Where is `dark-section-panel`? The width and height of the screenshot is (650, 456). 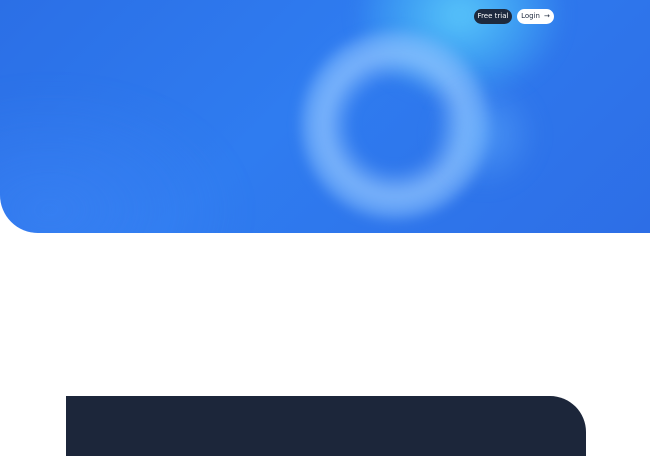 dark-section-panel is located at coordinates (326, 426).